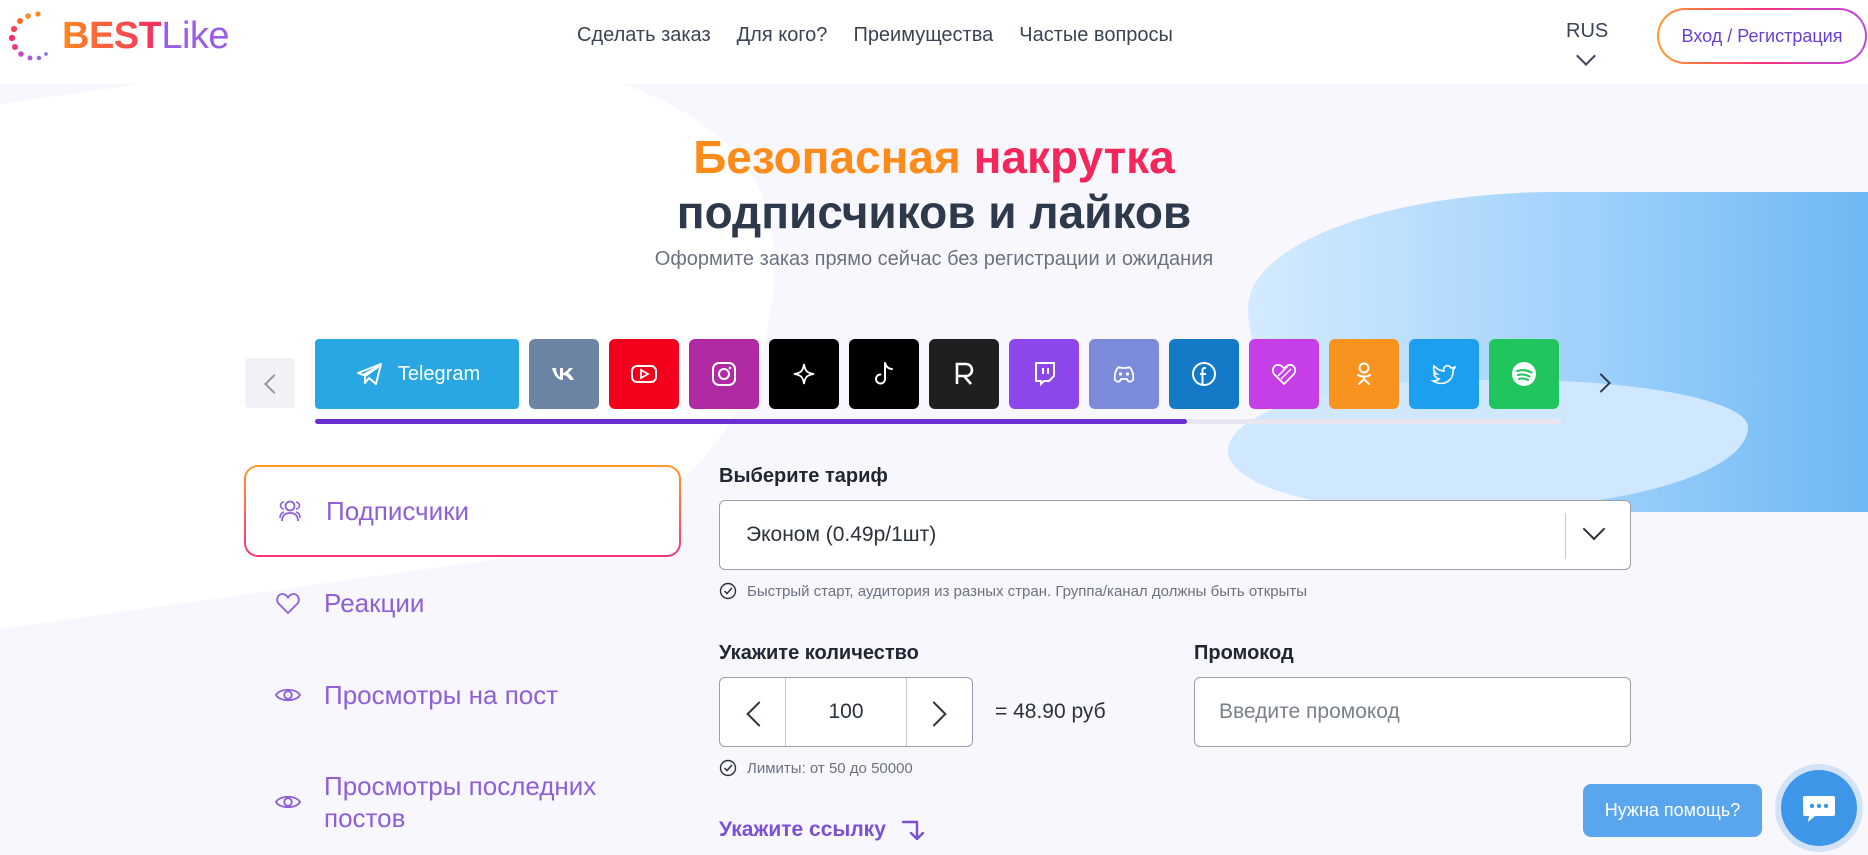 The image size is (1868, 855). What do you see at coordinates (819, 653) in the screenshot?
I see `quantity-label: Укажите количество` at bounding box center [819, 653].